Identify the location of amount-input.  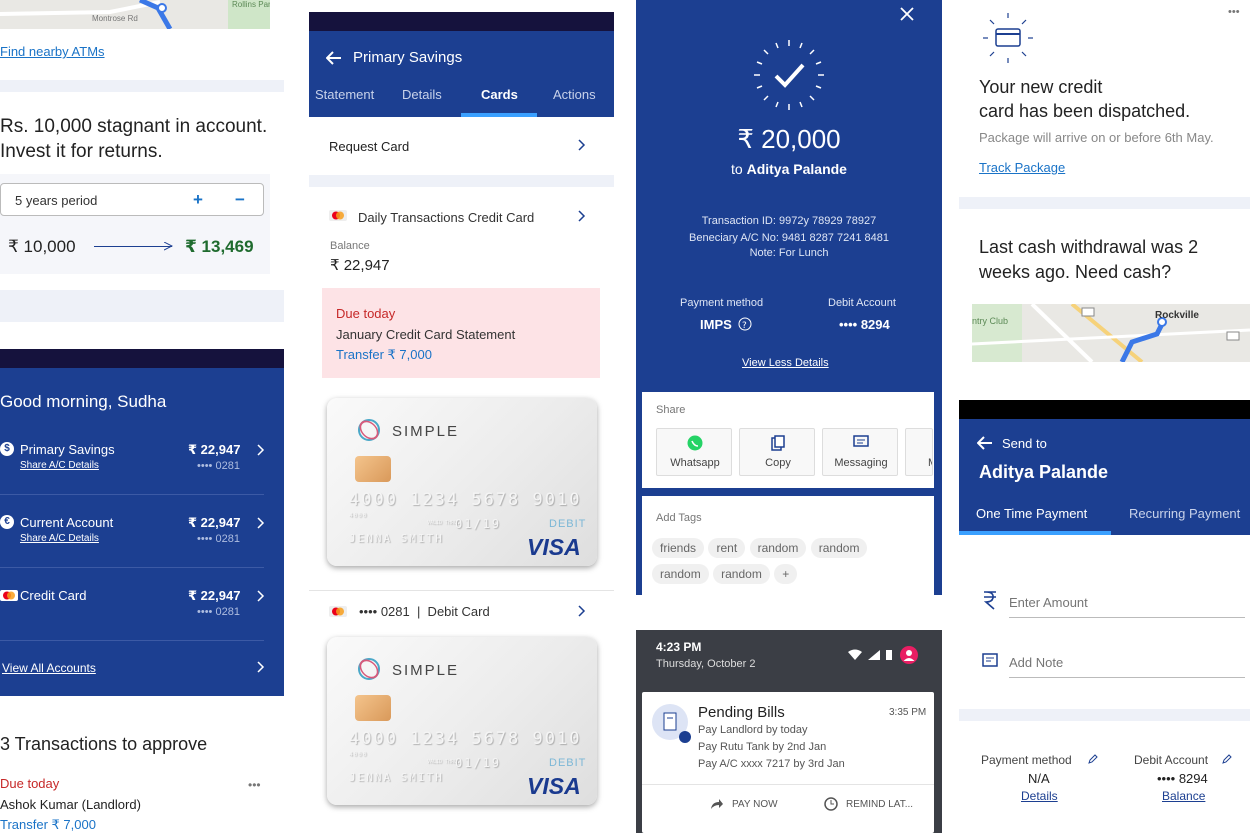
(1127, 603).